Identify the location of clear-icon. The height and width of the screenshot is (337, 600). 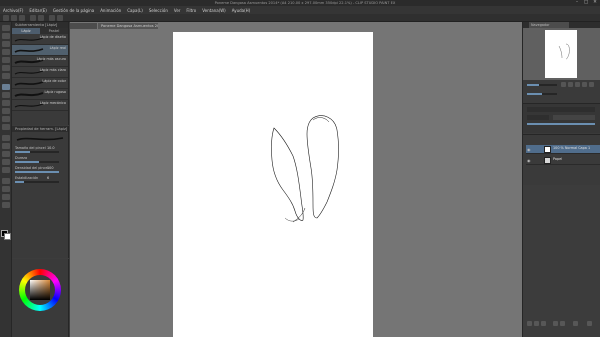
(52, 18).